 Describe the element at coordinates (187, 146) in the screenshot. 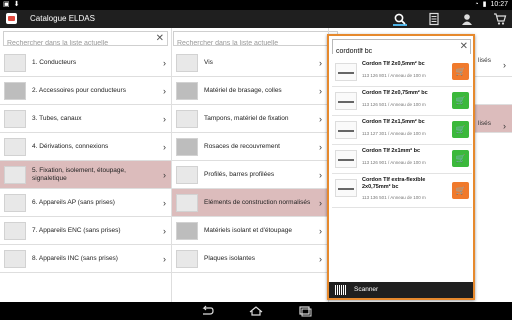

I see `rosette-thumbnail` at that location.